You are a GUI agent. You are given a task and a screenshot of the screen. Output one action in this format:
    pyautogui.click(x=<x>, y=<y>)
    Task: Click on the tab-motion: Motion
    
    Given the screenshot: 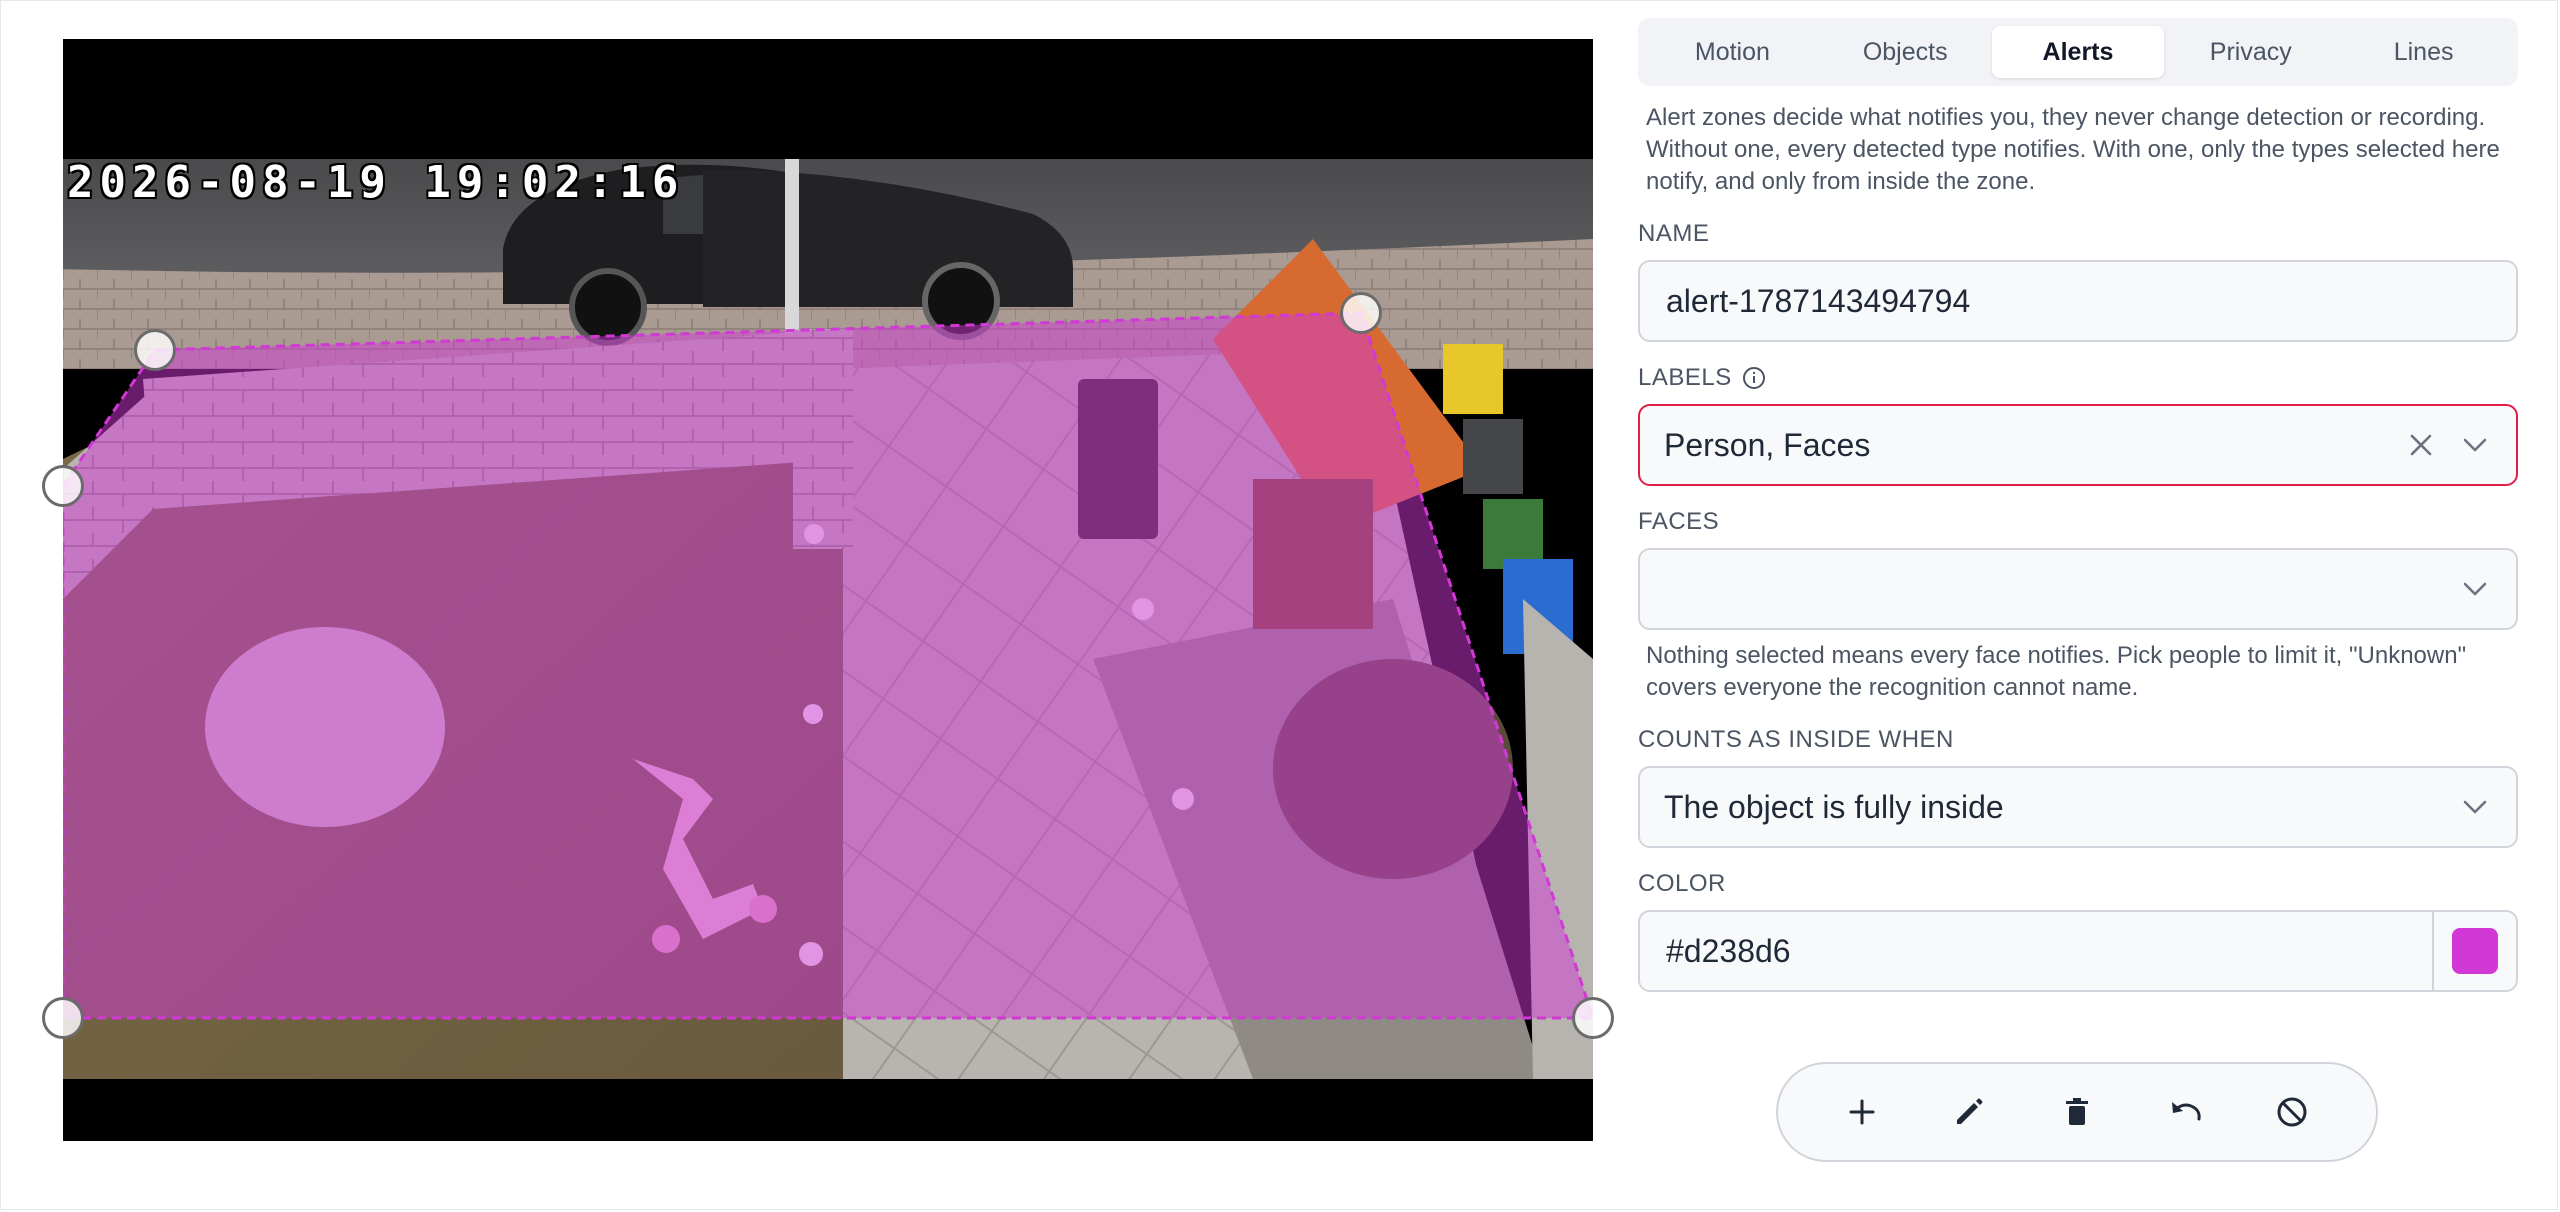 What is the action you would take?
    pyautogui.click(x=1732, y=52)
    